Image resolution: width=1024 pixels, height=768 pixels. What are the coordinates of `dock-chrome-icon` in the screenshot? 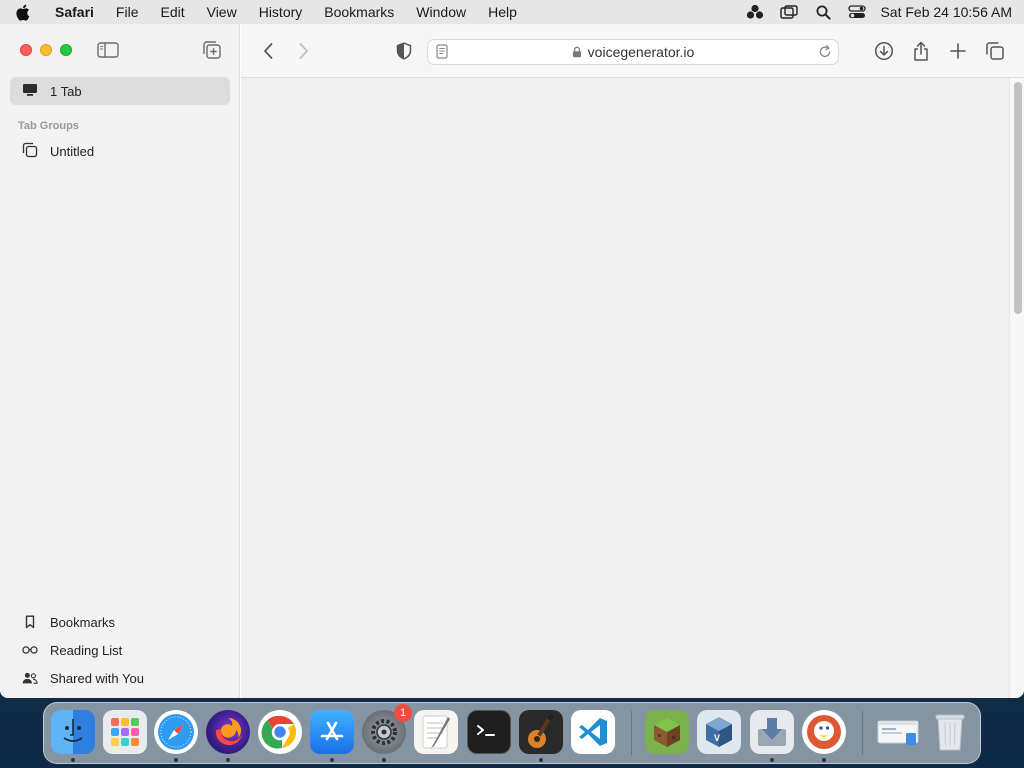 It's located at (280, 732).